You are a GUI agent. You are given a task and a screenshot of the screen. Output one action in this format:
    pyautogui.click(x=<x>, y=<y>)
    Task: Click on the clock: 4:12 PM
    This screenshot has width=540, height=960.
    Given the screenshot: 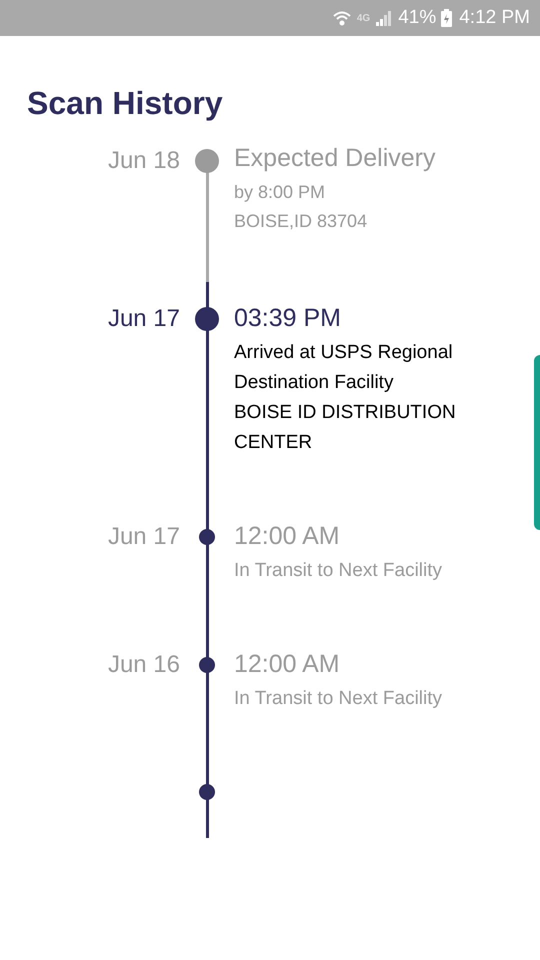 What is the action you would take?
    pyautogui.click(x=494, y=18)
    